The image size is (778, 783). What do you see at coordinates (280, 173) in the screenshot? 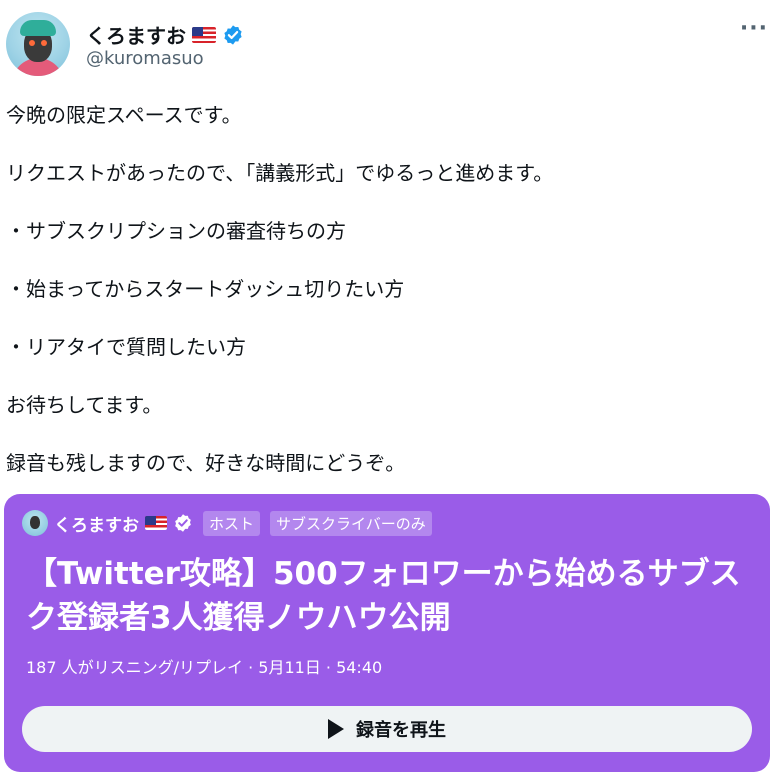
I see `tweet-paragraph: リクエストがあったので、「講義形式」でゆるっと進めます。` at bounding box center [280, 173].